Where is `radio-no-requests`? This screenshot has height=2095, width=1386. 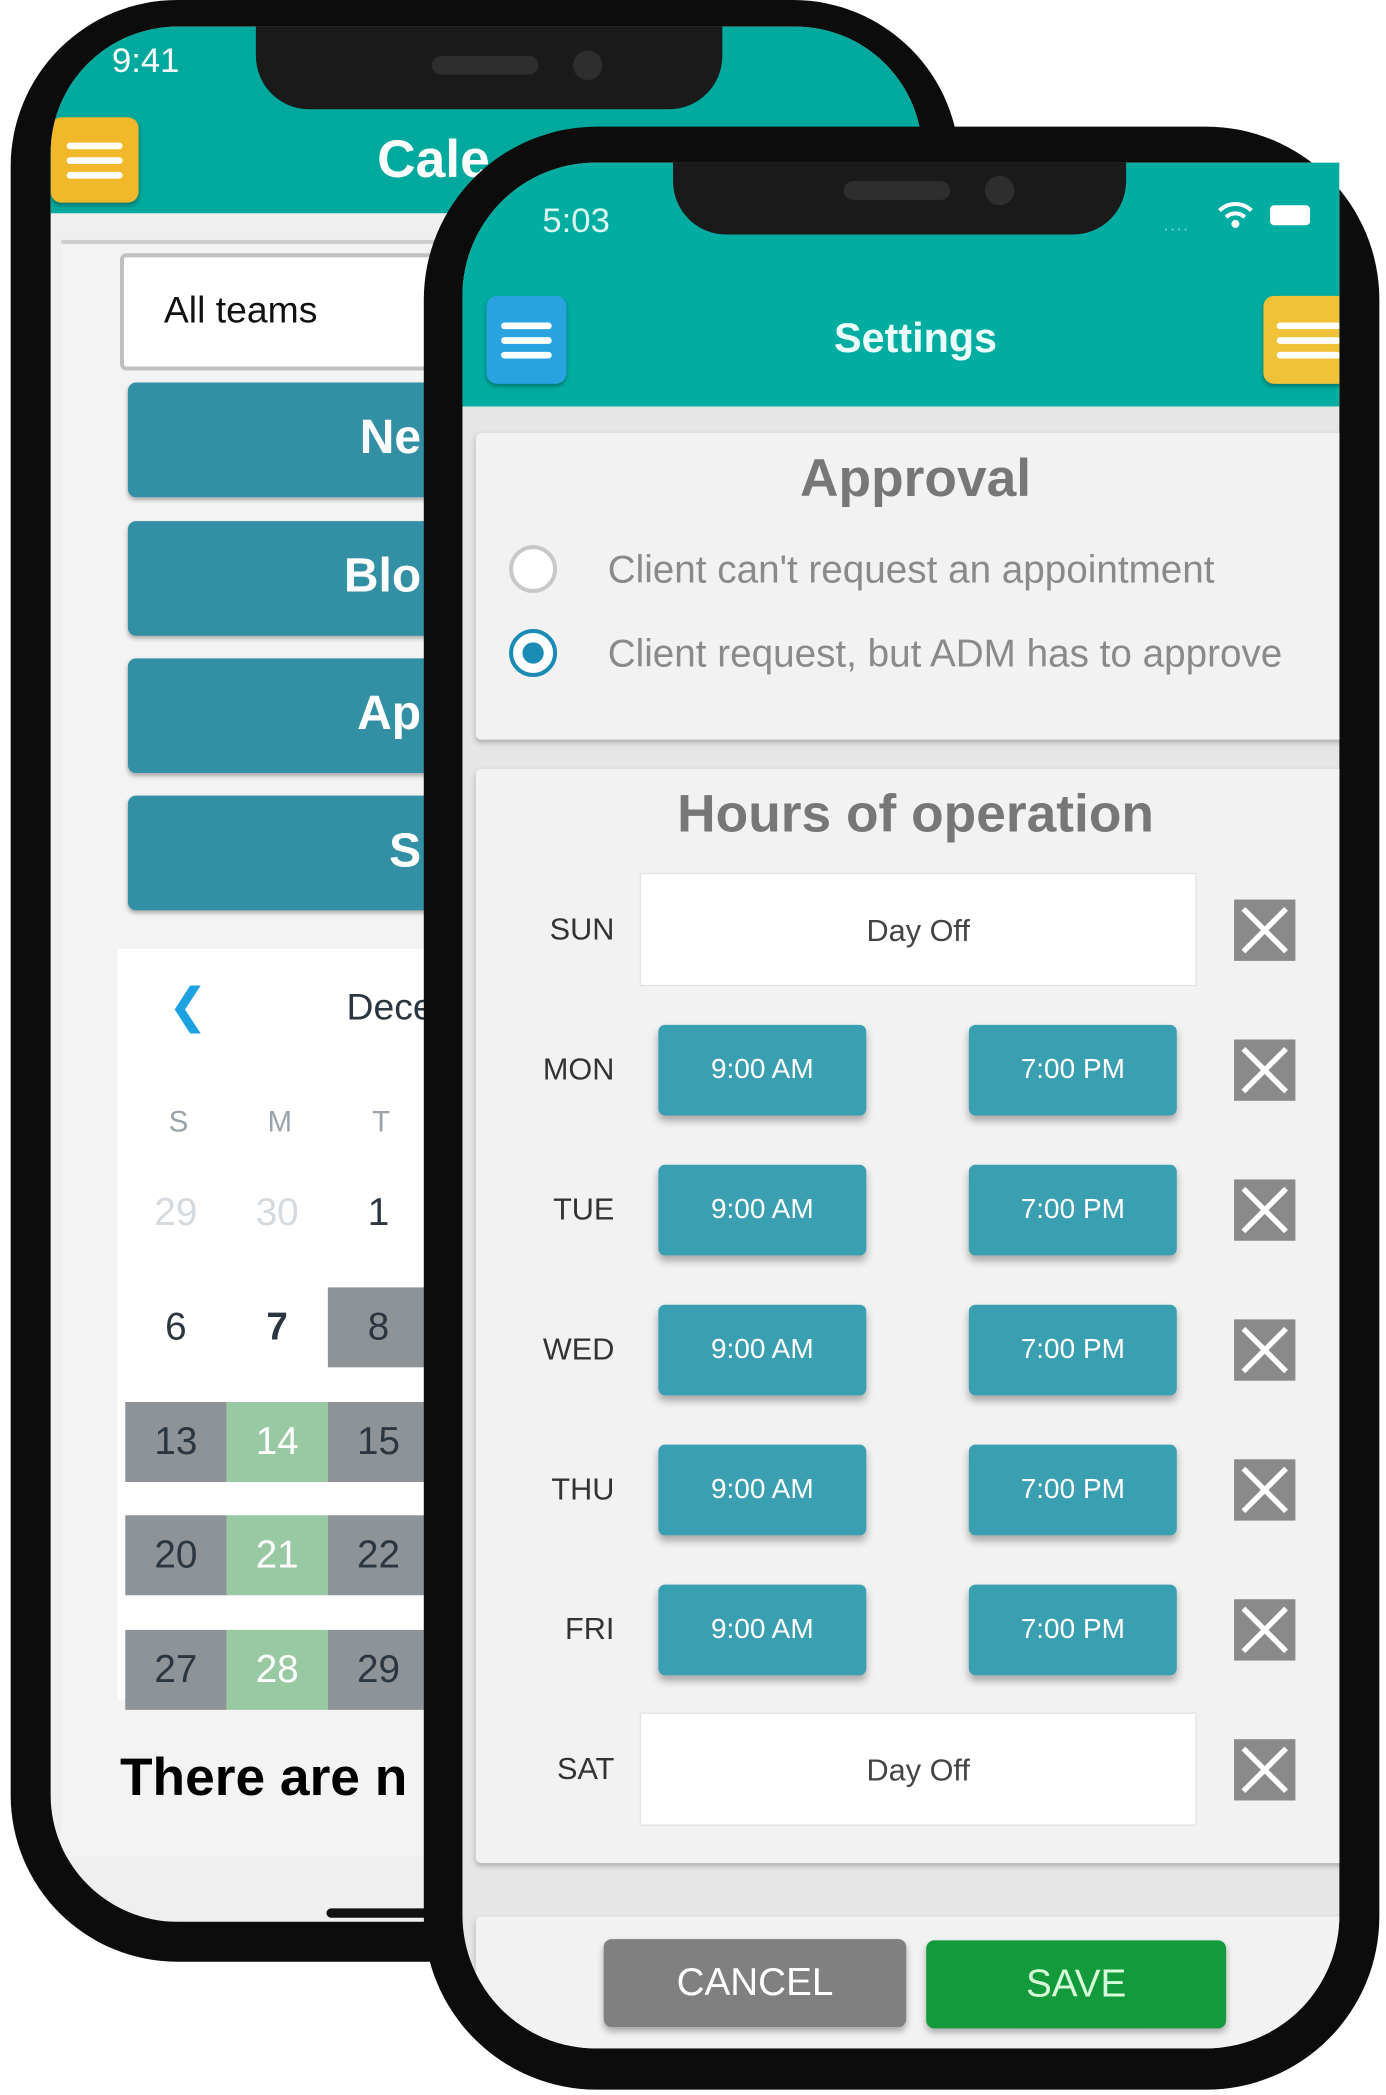 radio-no-requests is located at coordinates (533, 569).